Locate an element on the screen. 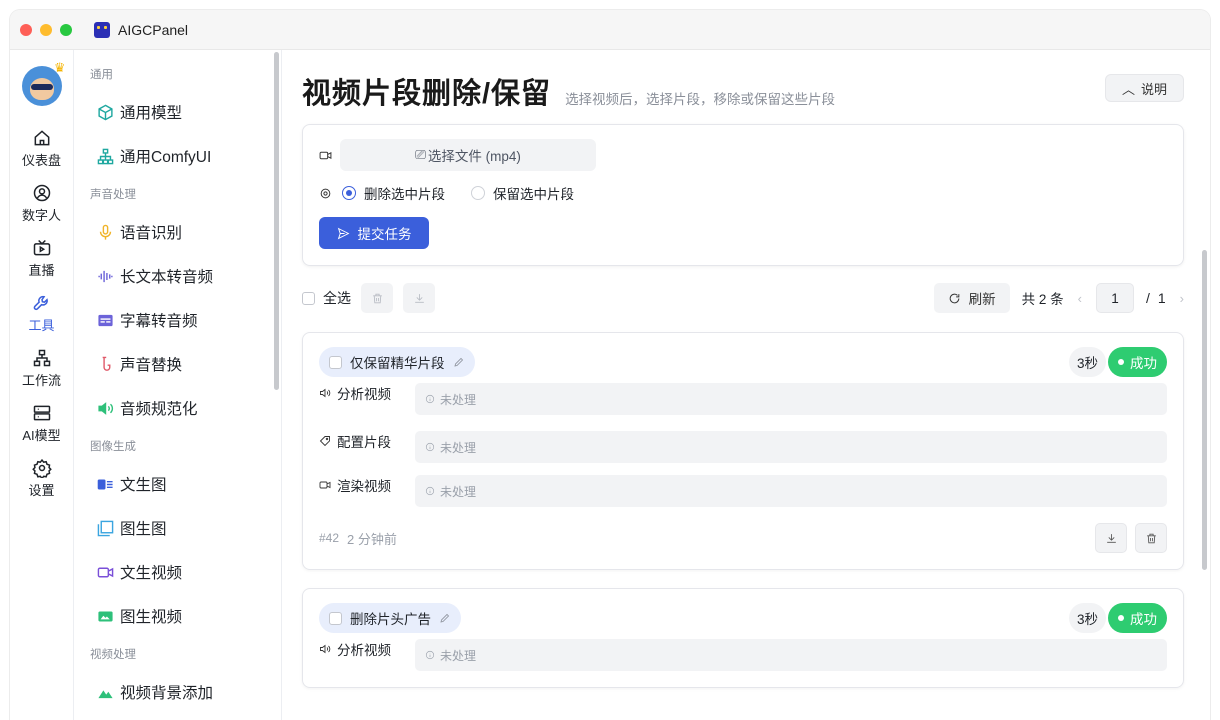 The width and height of the screenshot is (1220, 720). select-file-button: ⎚ 选择文件 (mp4) is located at coordinates (468, 155).